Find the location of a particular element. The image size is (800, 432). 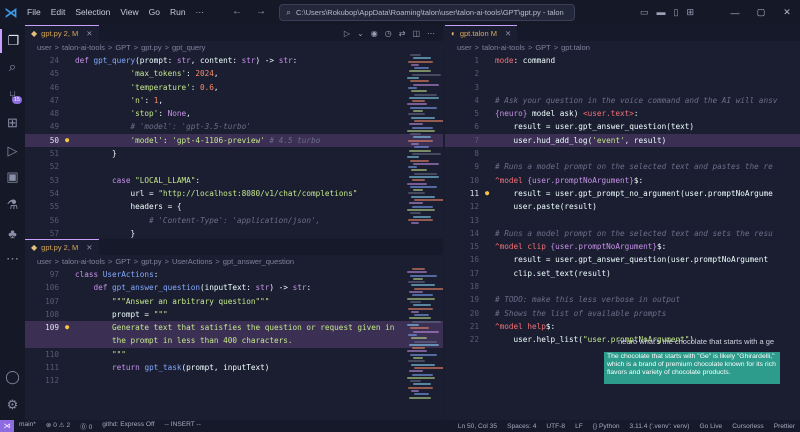

code-line: 46 'temperature': 0.6, is located at coordinates (234, 87).